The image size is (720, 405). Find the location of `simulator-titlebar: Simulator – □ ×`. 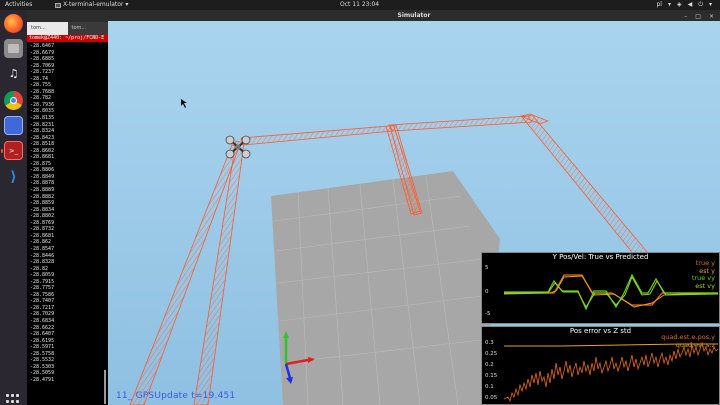

simulator-titlebar: Simulator – □ × is located at coordinates (414, 15).